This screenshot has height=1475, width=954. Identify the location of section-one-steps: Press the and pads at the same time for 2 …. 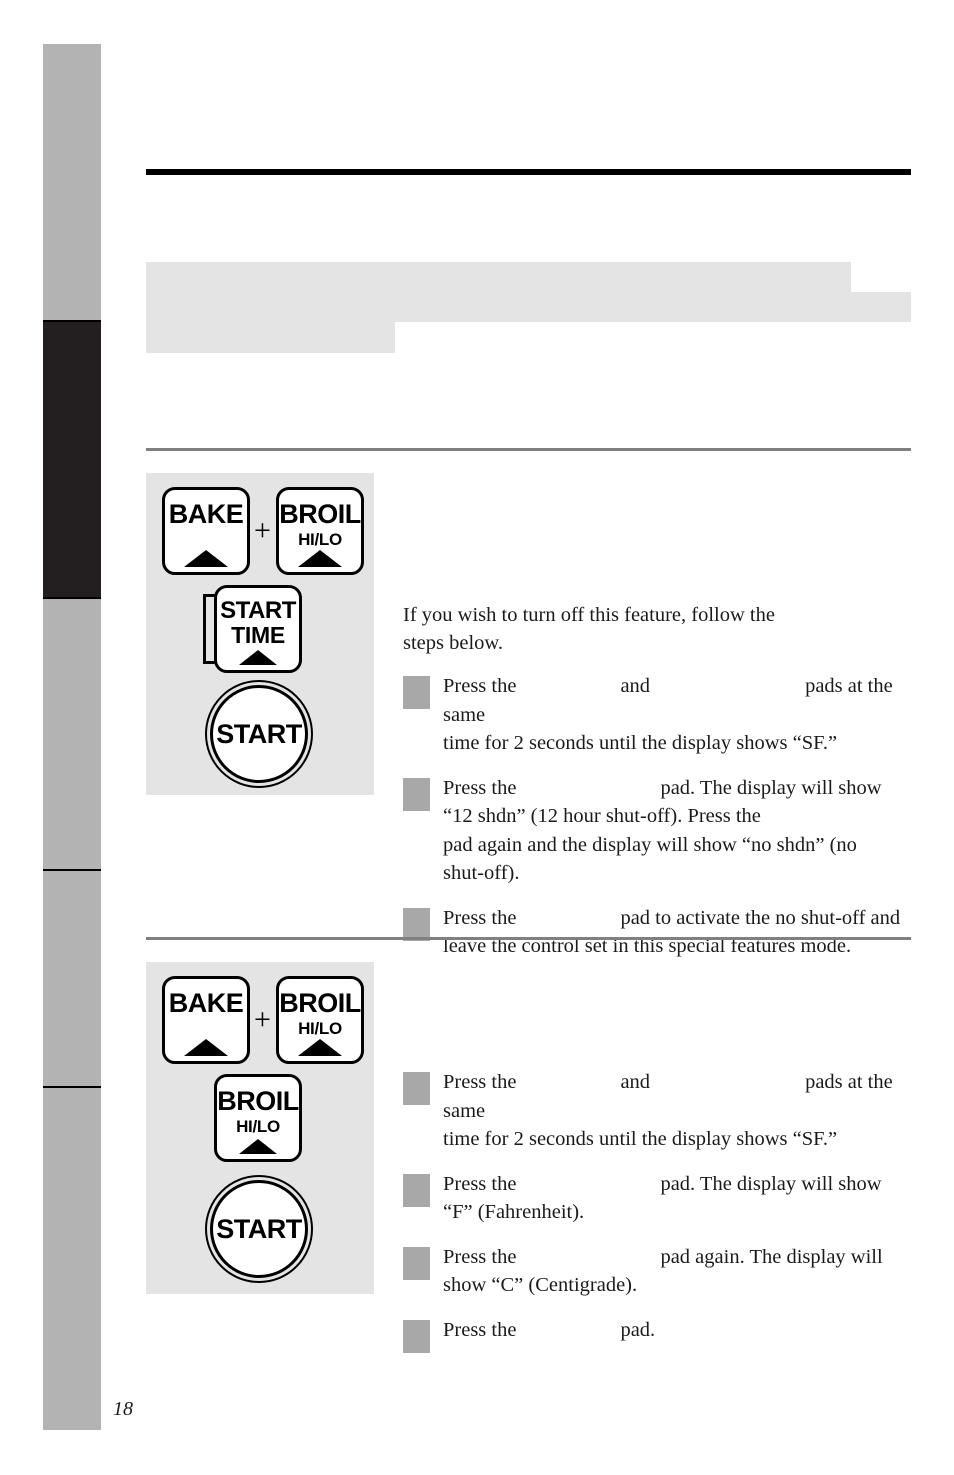
(658, 824).